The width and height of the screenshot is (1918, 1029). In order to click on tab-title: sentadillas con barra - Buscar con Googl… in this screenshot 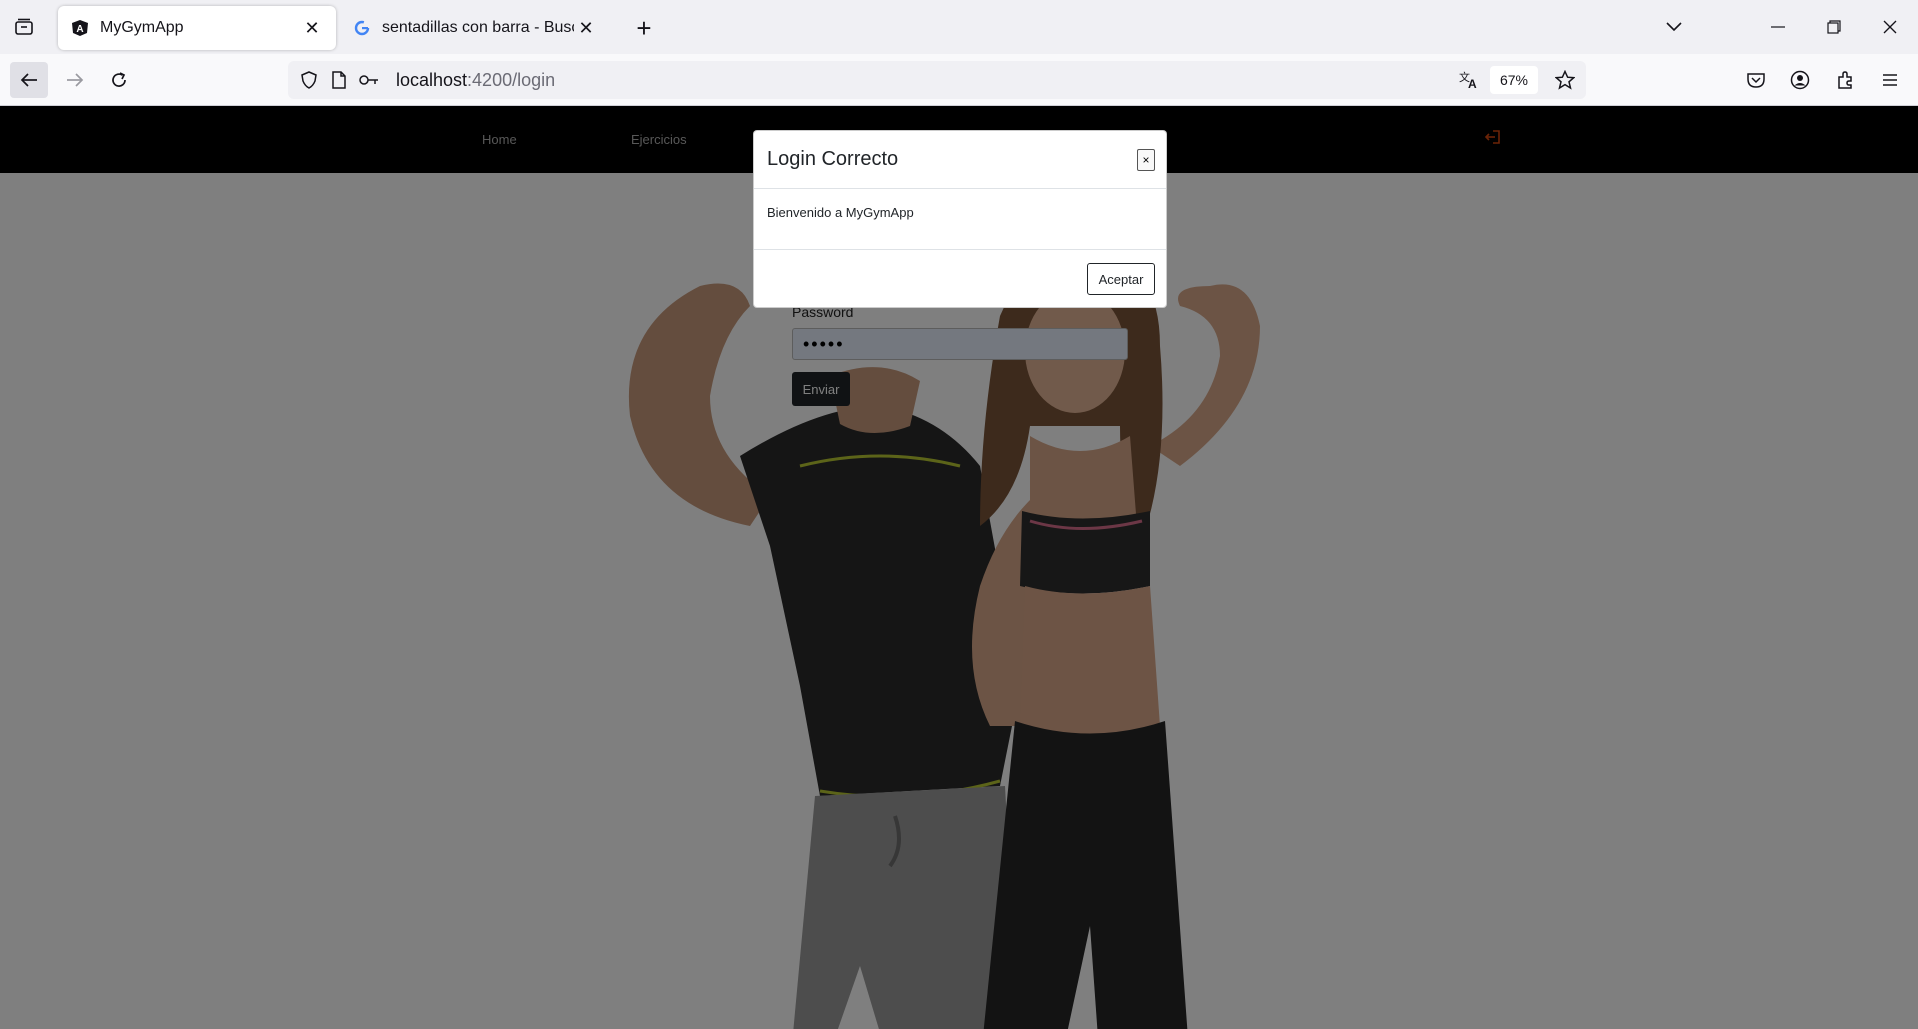, I will do `click(478, 27)`.